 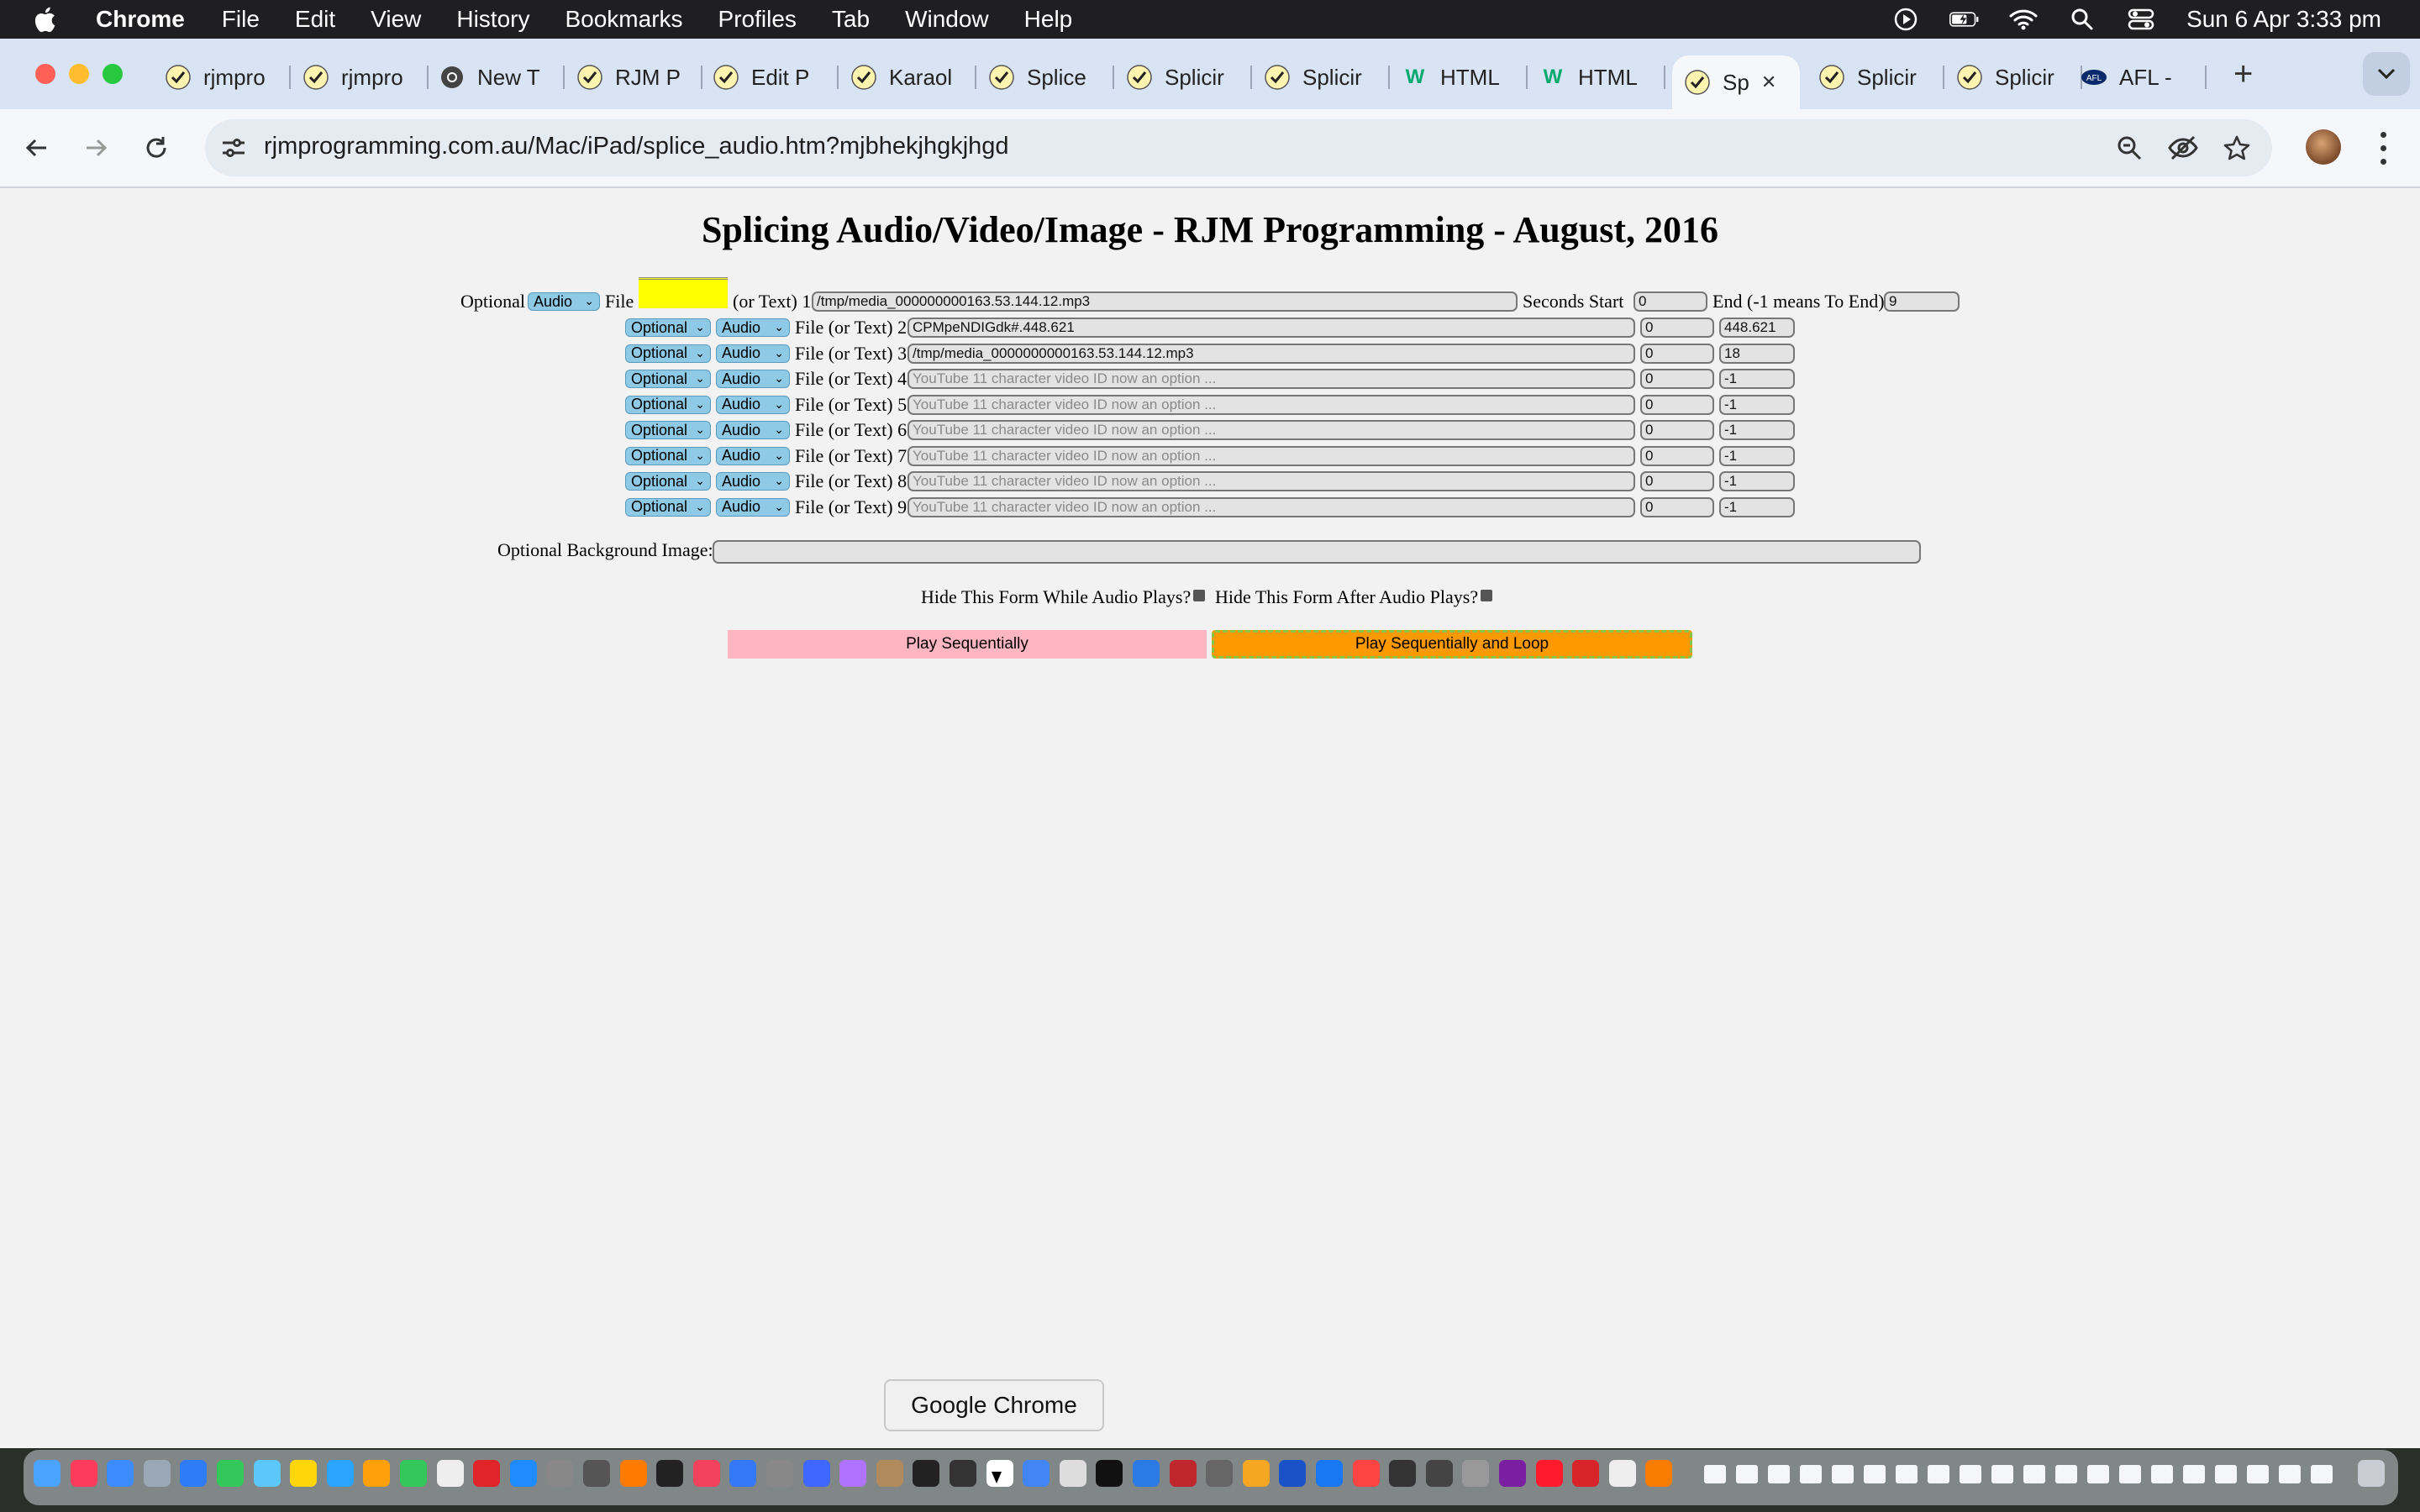 I want to click on tab-2: rjmpro, so click(x=366, y=77).